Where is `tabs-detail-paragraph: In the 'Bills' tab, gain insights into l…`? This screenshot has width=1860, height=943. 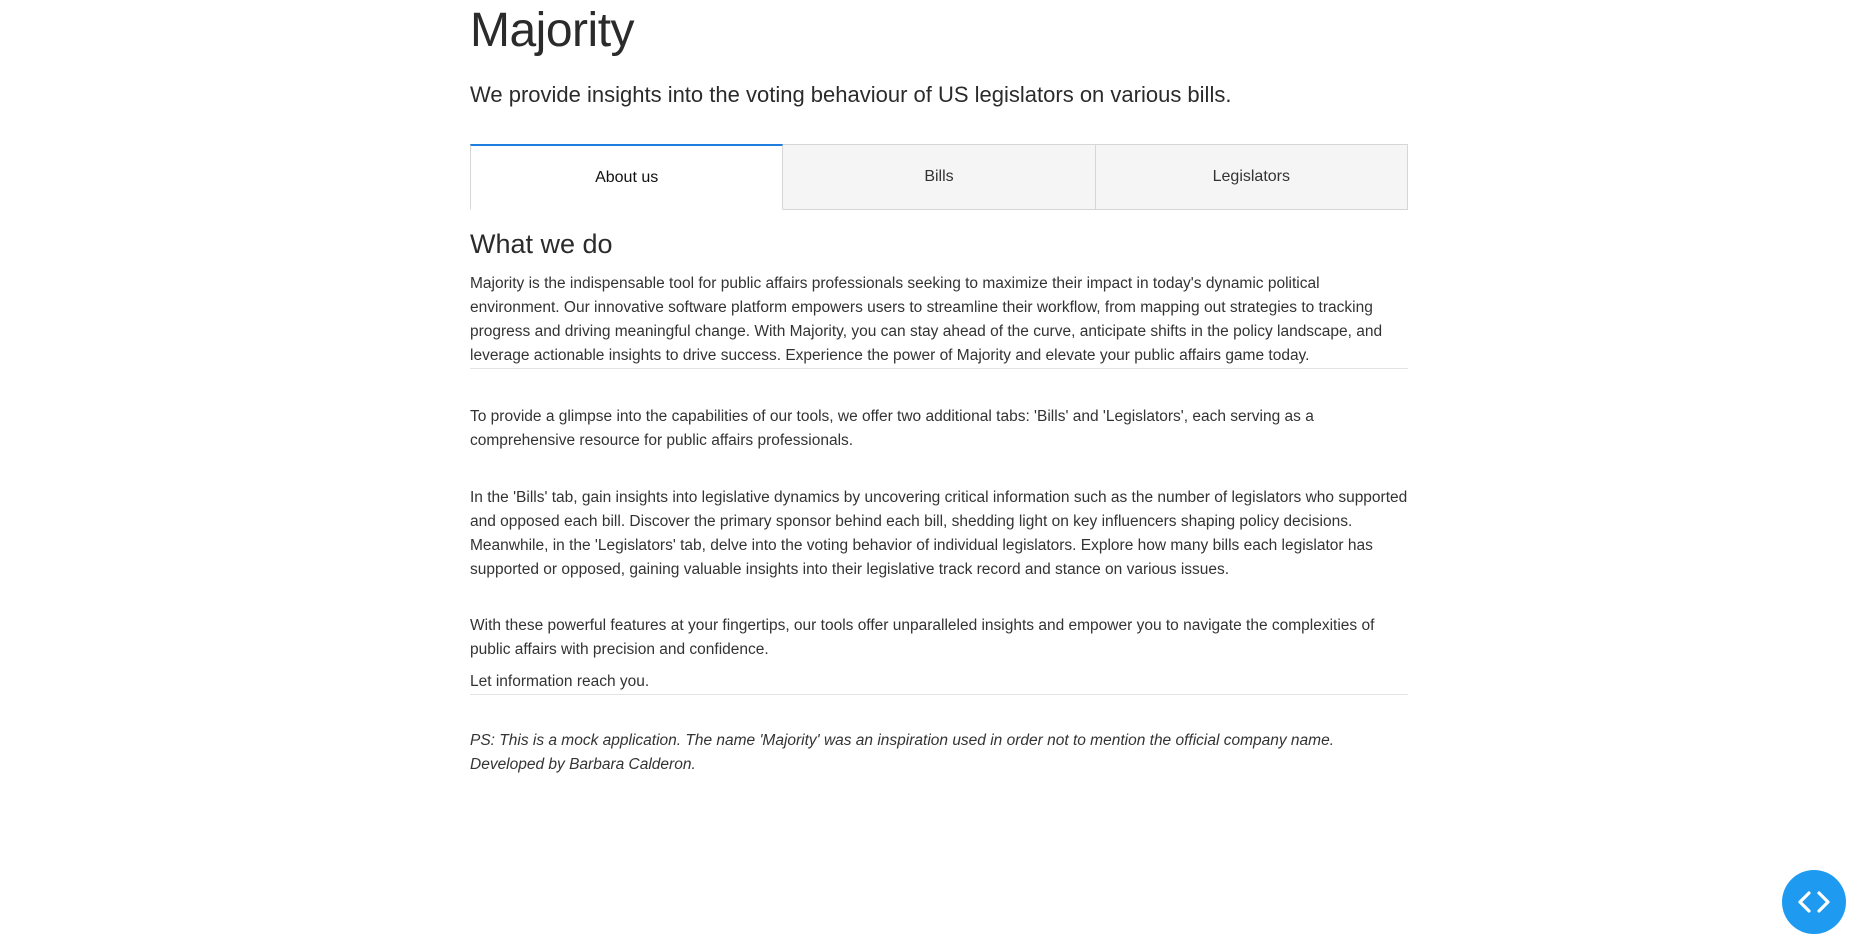
tabs-detail-paragraph: In the 'Bills' tab, gain insights into l… is located at coordinates (939, 533).